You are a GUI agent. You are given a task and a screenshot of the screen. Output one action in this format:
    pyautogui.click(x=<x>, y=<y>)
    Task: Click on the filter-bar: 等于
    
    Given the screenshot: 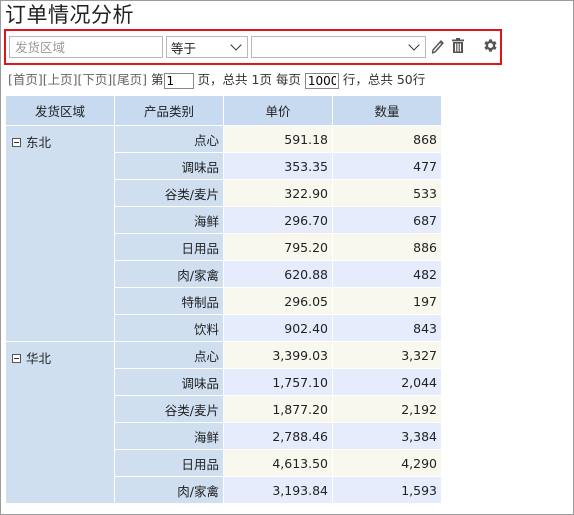 What is the action you would take?
    pyautogui.click(x=253, y=47)
    